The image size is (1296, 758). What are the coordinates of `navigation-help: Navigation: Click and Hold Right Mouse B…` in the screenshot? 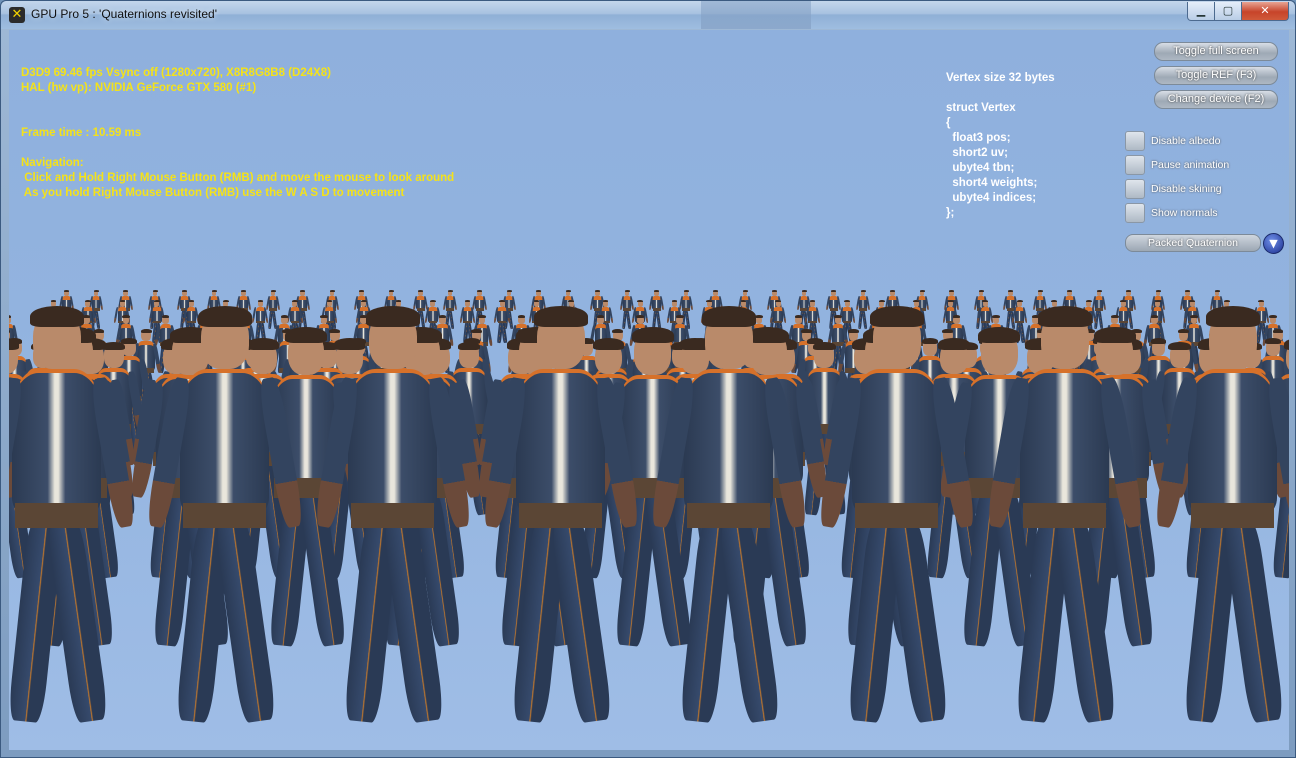 It's located at (237, 178).